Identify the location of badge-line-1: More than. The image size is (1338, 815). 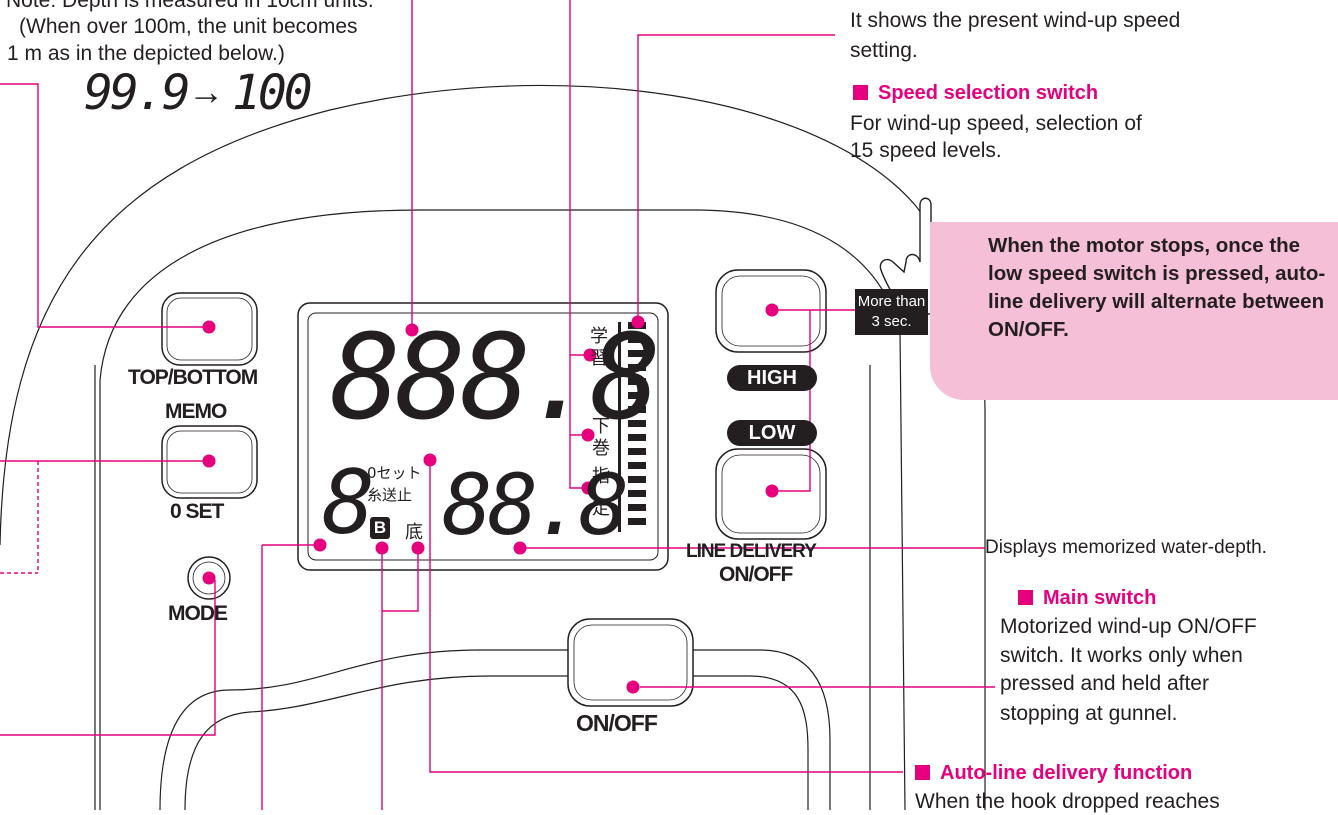
(891, 301).